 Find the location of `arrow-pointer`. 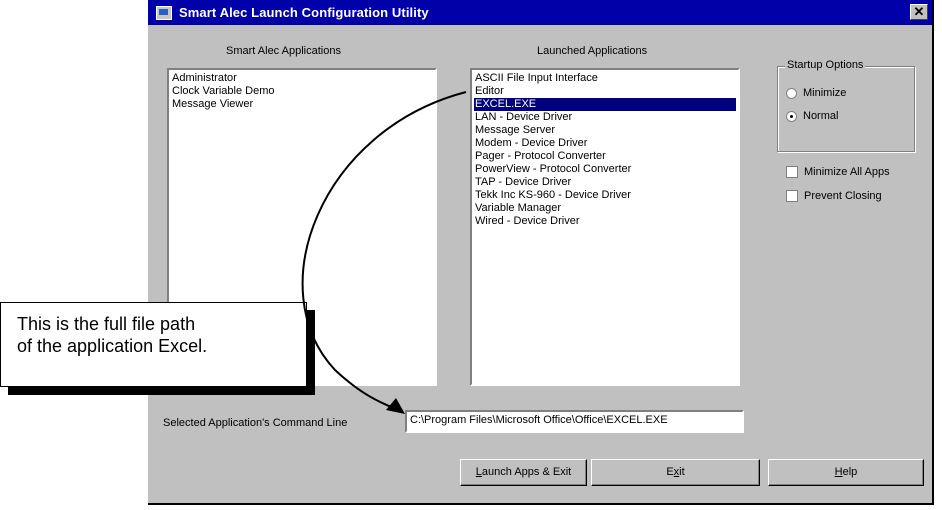

arrow-pointer is located at coordinates (384, 252).